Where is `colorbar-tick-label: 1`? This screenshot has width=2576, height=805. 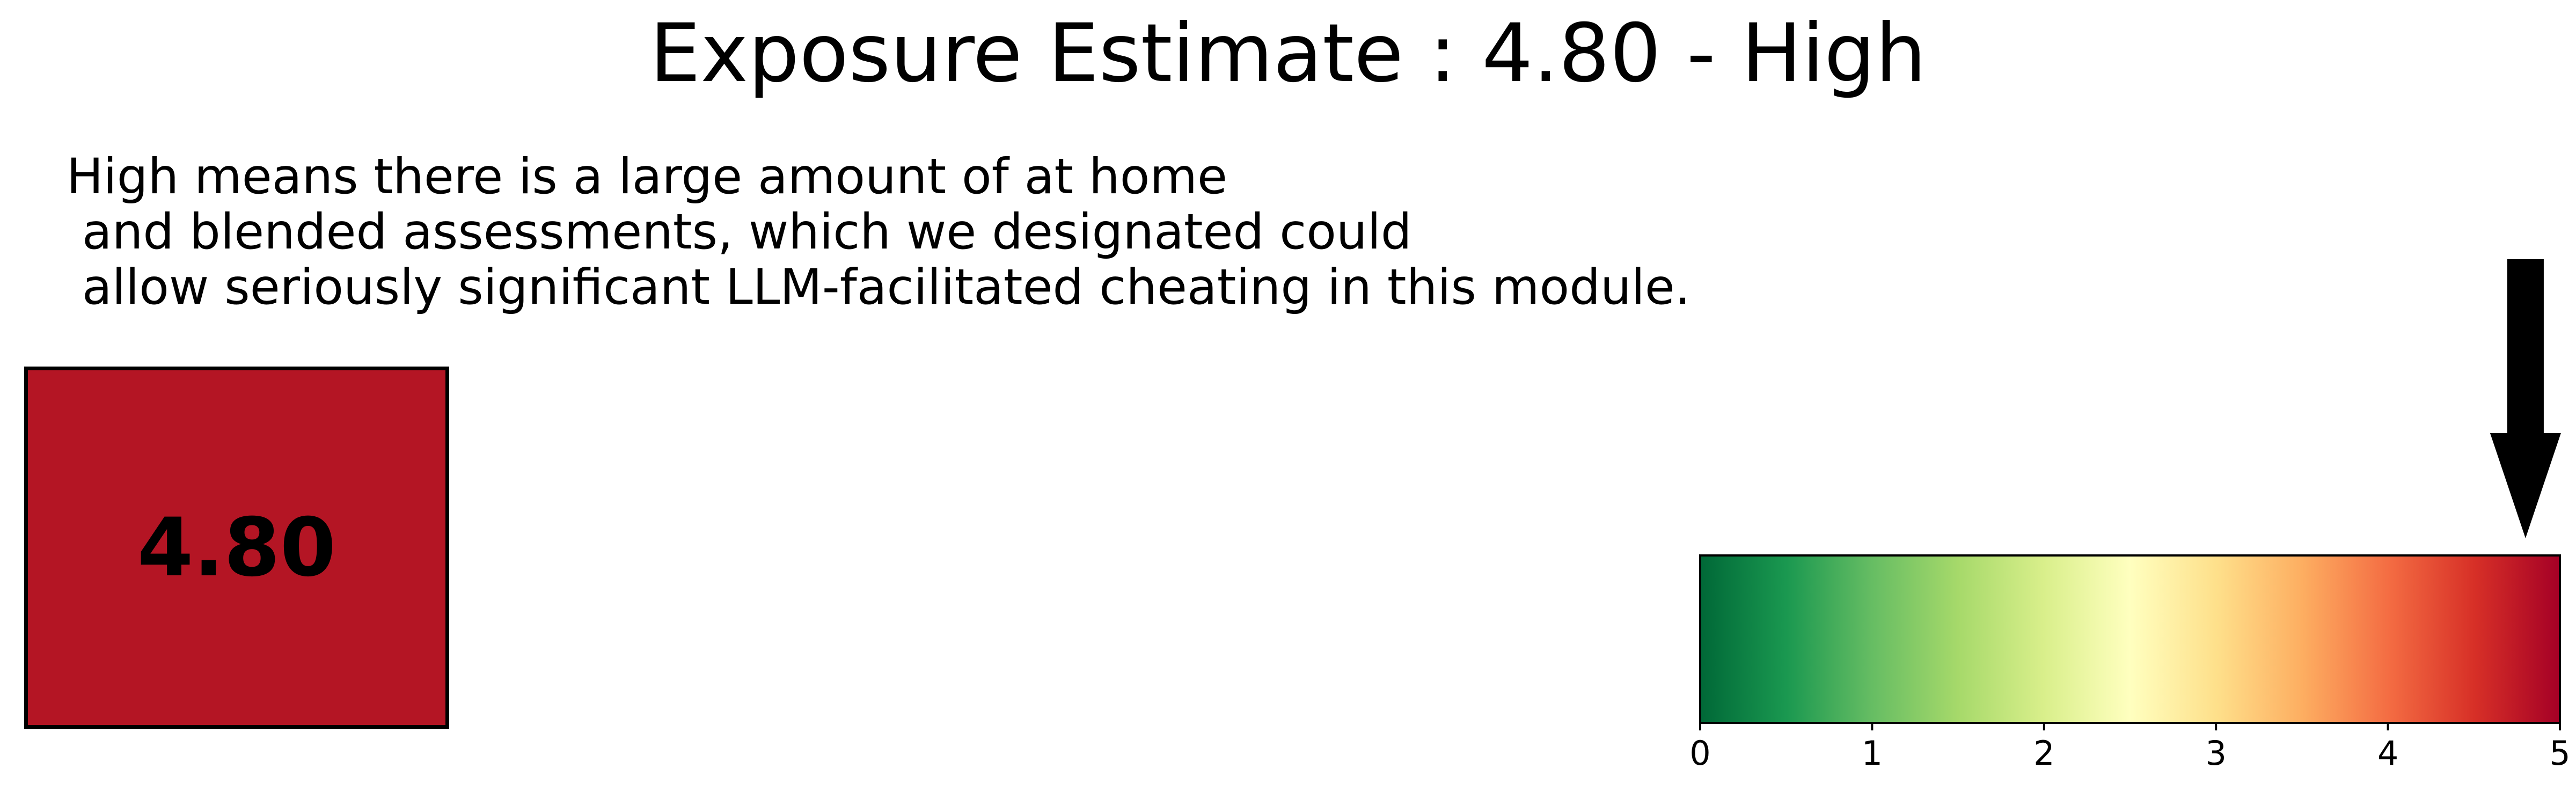
colorbar-tick-label: 1 is located at coordinates (1872, 753).